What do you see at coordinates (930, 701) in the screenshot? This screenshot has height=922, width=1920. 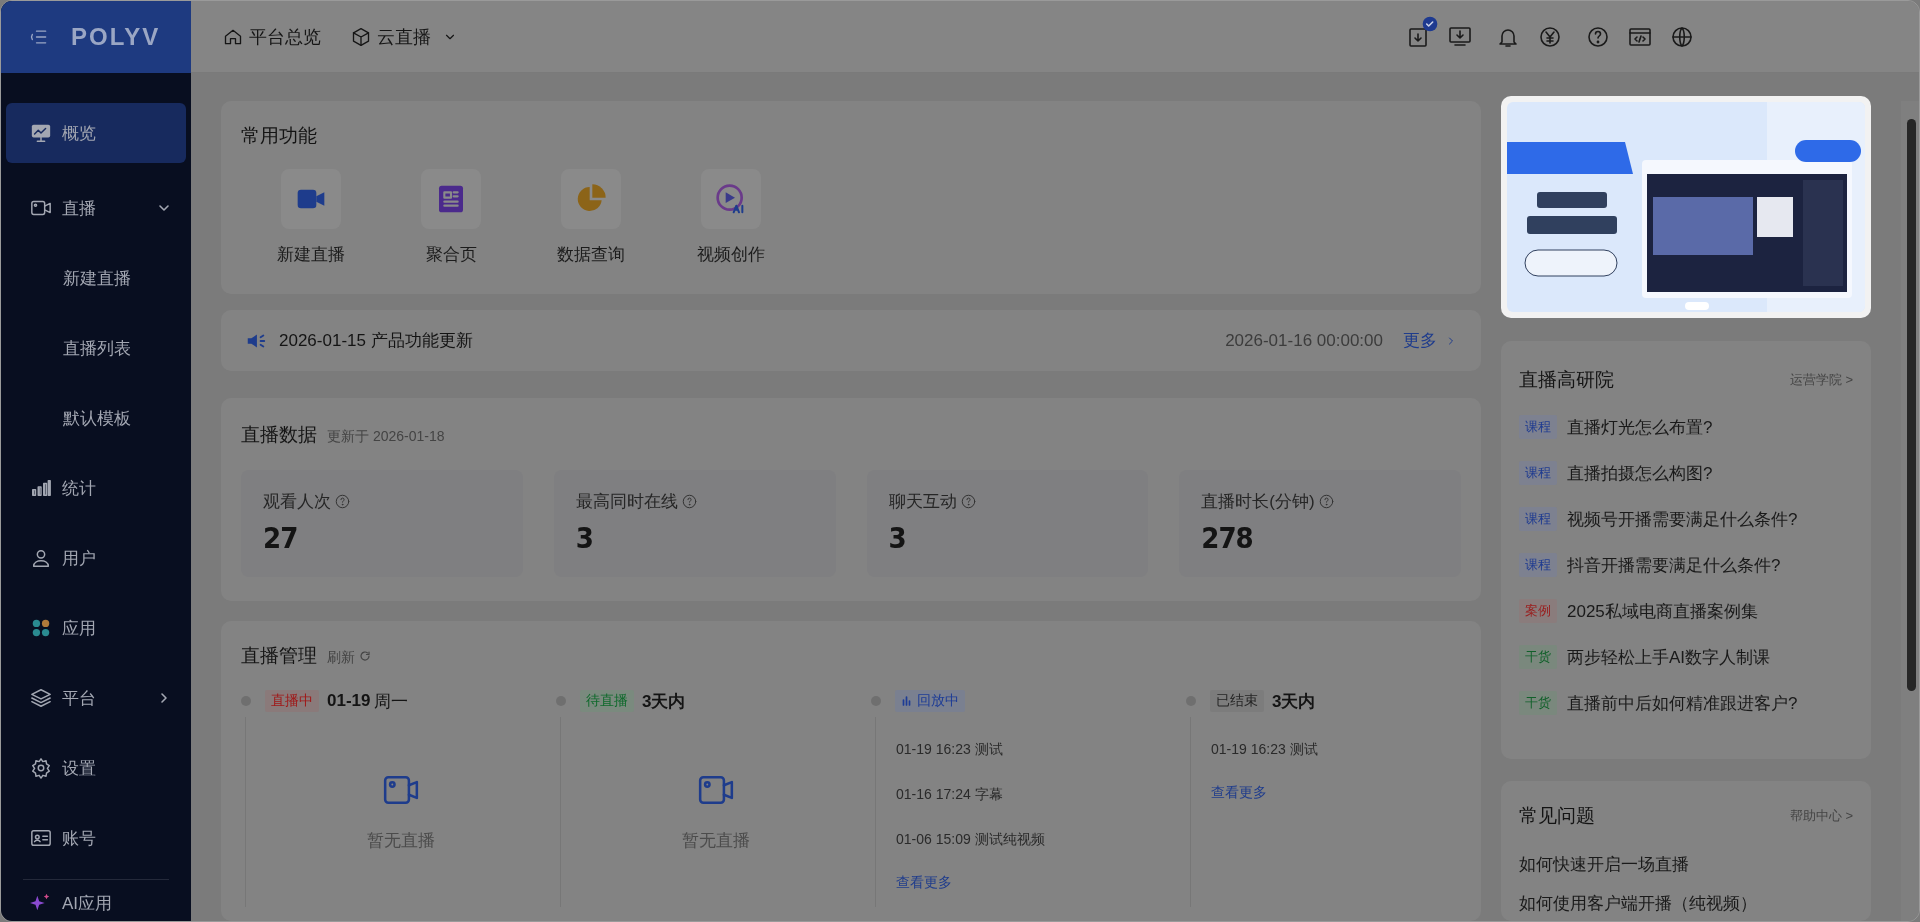 I see `status-tag: 回放中` at bounding box center [930, 701].